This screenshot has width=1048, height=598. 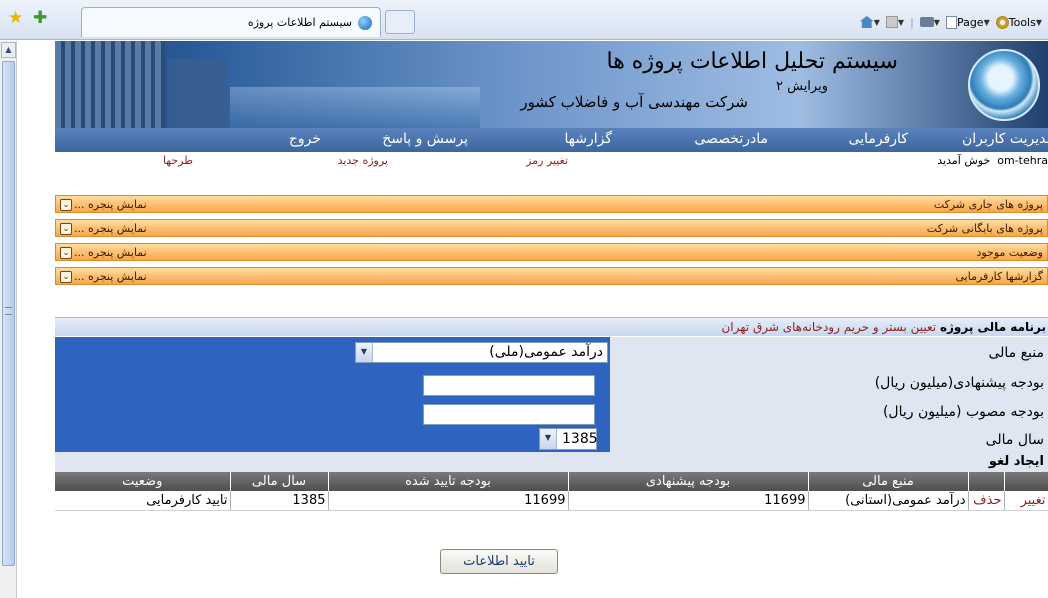 I want to click on panel-archived-projects: پروژه های بایگانی شرکت نمایش پنجره ...⌄, so click(x=551, y=228).